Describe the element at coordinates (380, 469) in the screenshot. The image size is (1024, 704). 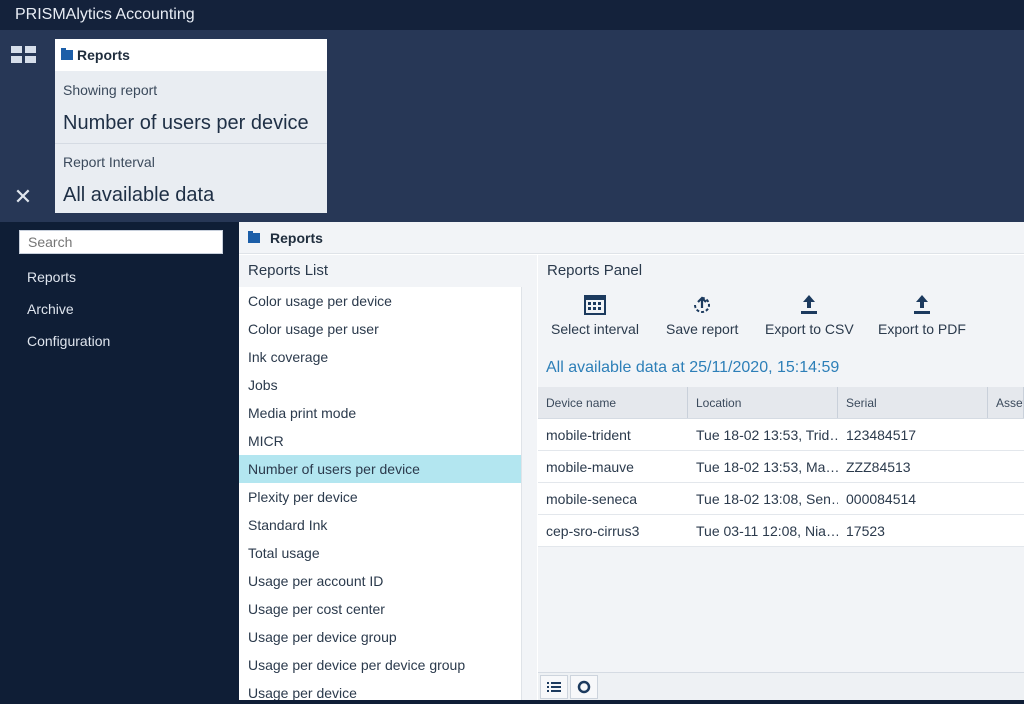
I see `list-item-selected: Number of users per device` at that location.